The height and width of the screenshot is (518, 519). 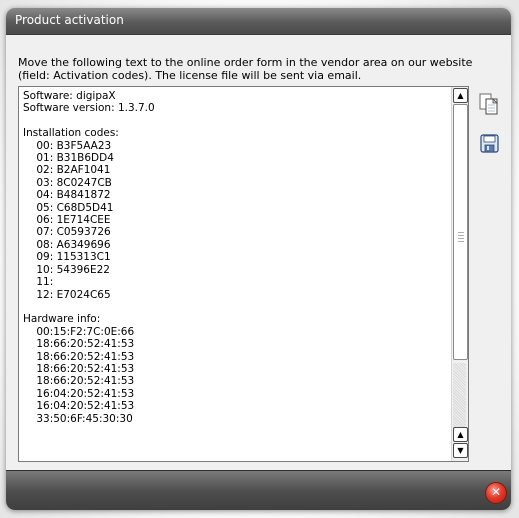 What do you see at coordinates (67, 244) in the screenshot?
I see `text-line: 08: A6349696` at bounding box center [67, 244].